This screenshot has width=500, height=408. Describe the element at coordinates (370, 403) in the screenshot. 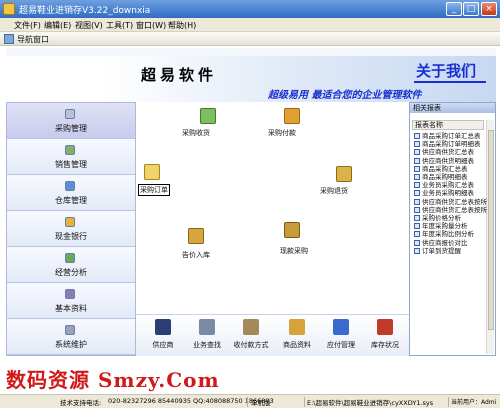

I see `status-path: E:\超易软件\超易鞋业进销存\cyXXDY1.sys` at that location.